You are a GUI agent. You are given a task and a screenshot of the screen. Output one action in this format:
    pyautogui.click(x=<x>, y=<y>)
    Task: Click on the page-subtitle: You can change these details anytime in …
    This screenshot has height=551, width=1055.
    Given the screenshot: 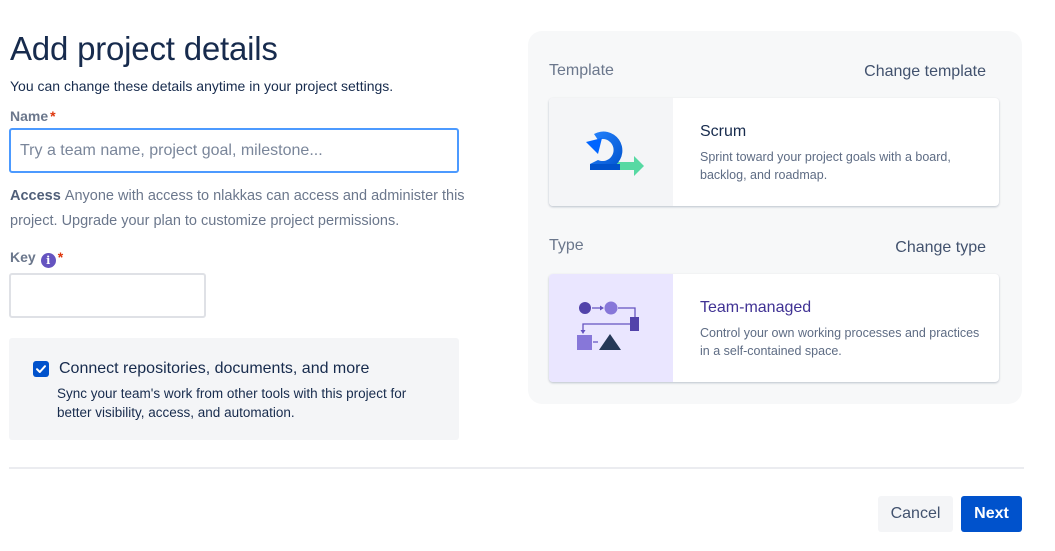 What is the action you would take?
    pyautogui.click(x=202, y=86)
    